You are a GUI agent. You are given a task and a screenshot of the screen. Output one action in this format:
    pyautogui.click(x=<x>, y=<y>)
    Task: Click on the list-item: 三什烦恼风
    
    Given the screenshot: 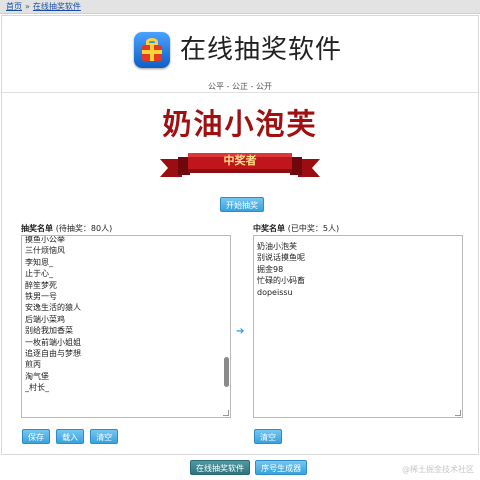 What is the action you would take?
    pyautogui.click(x=45, y=251)
    